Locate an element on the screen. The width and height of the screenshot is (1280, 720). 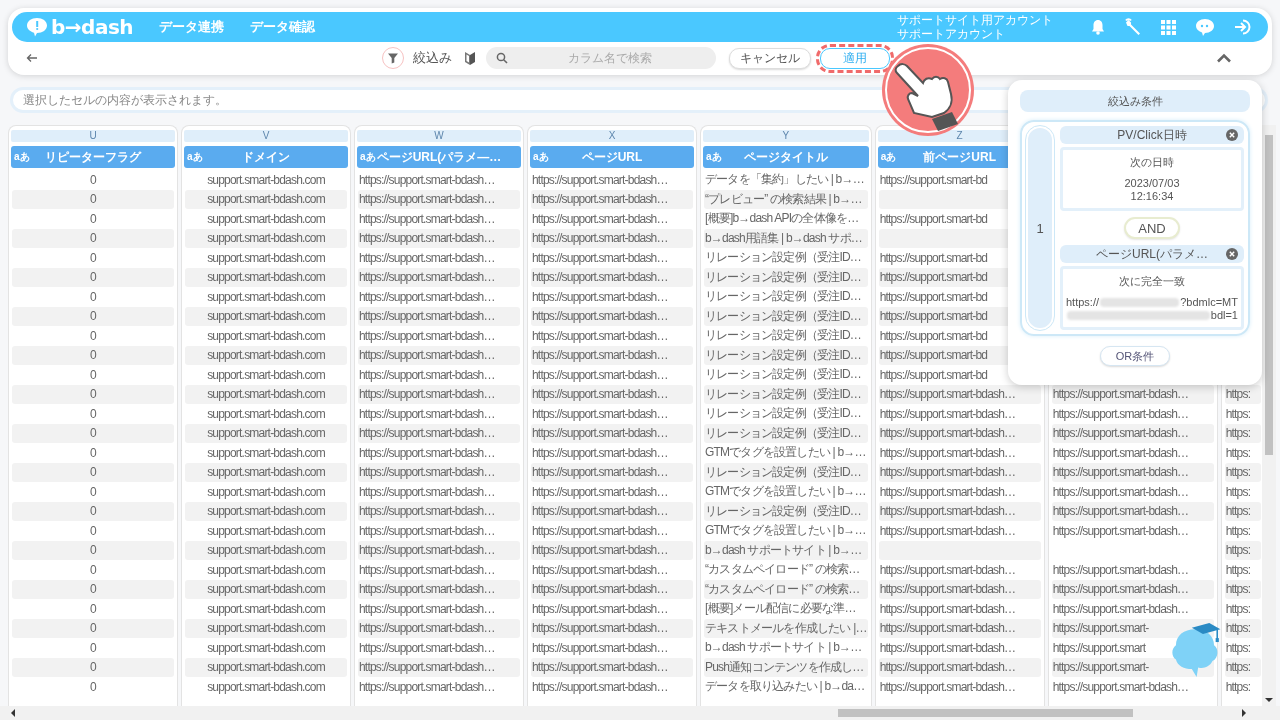
and-button: AND is located at coordinates (1152, 228).